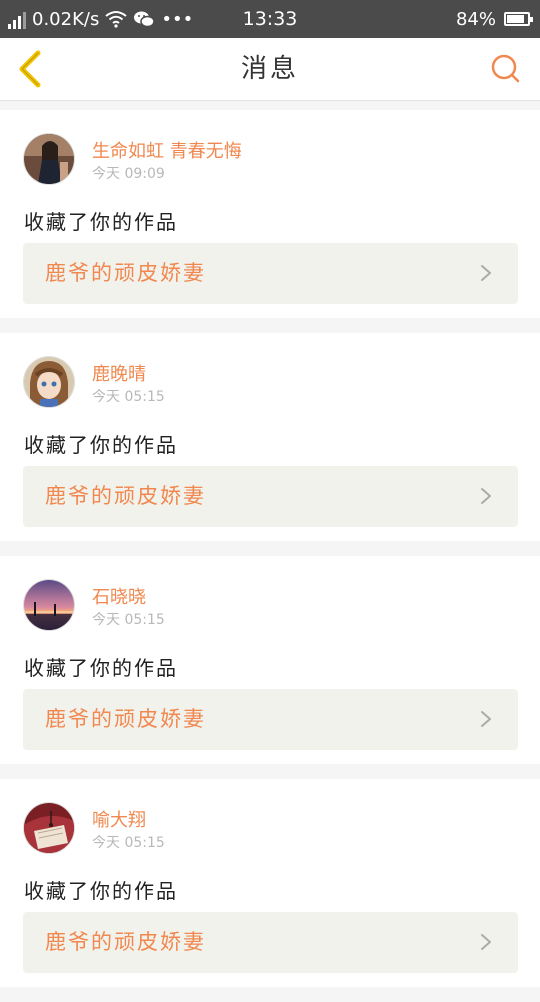  I want to click on chevron-left-icon, so click(30, 69).